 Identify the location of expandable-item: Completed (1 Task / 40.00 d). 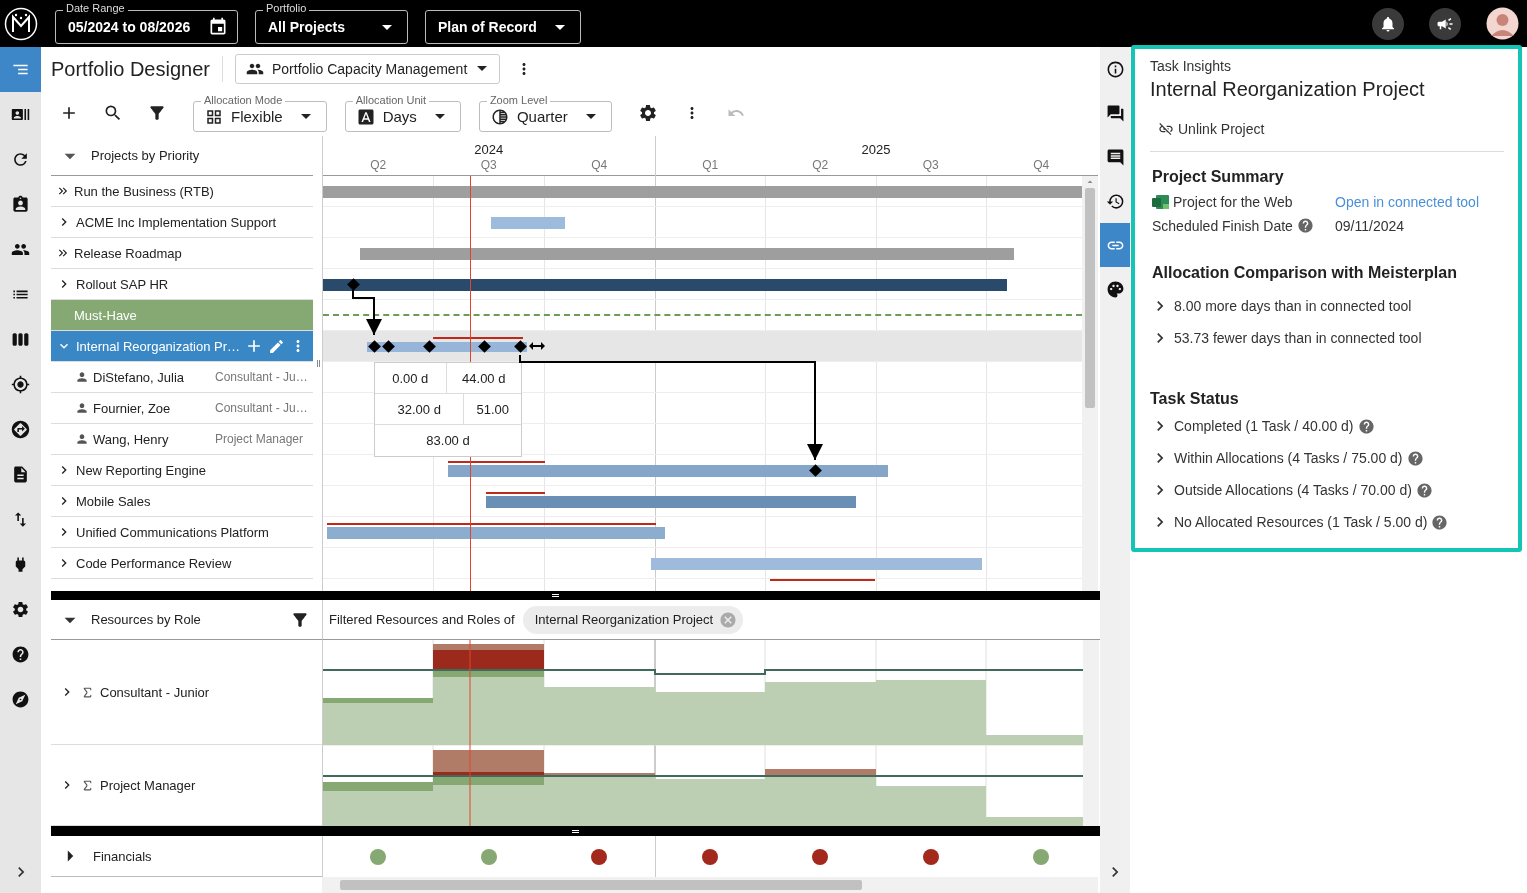
(1262, 426).